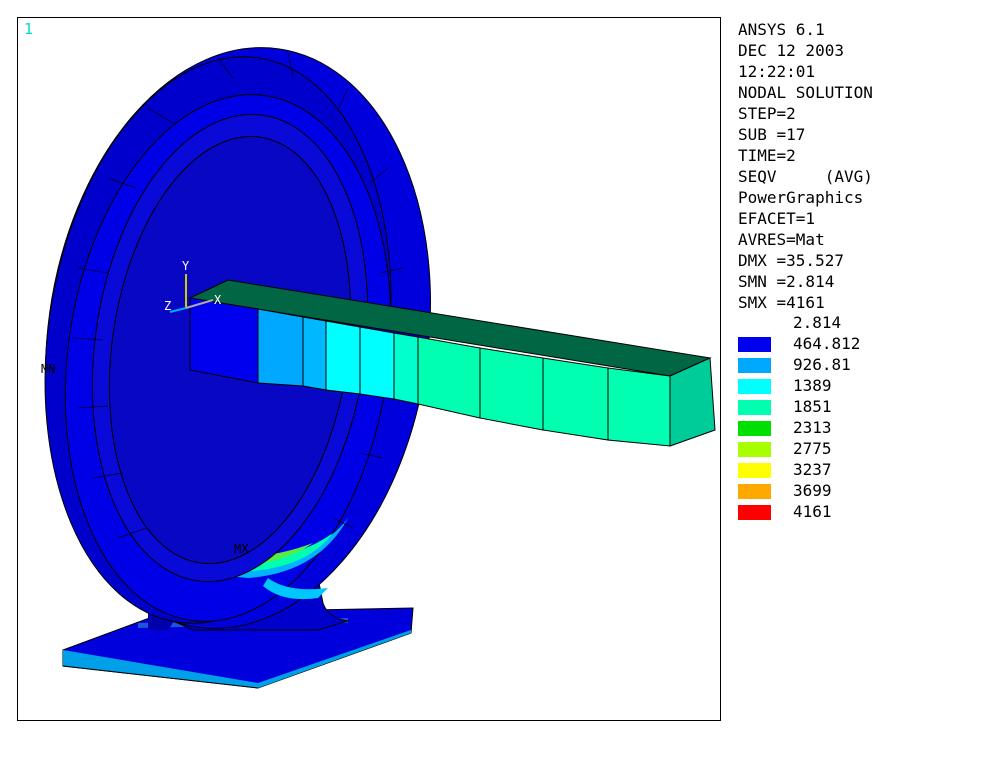 Image resolution: width=985 pixels, height=783 pixels. I want to click on legend-label: 3699, so click(812, 490).